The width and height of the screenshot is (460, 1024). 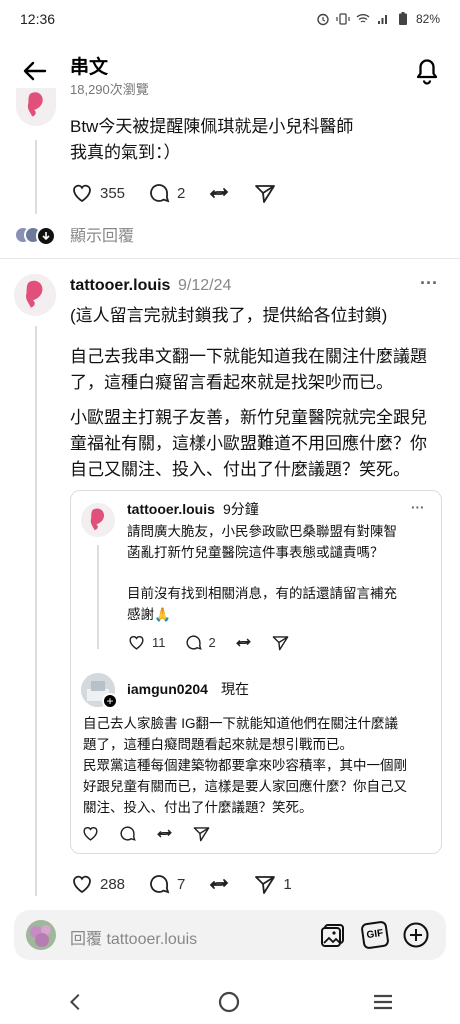 What do you see at coordinates (146, 642) in the screenshot?
I see `like-button: 11` at bounding box center [146, 642].